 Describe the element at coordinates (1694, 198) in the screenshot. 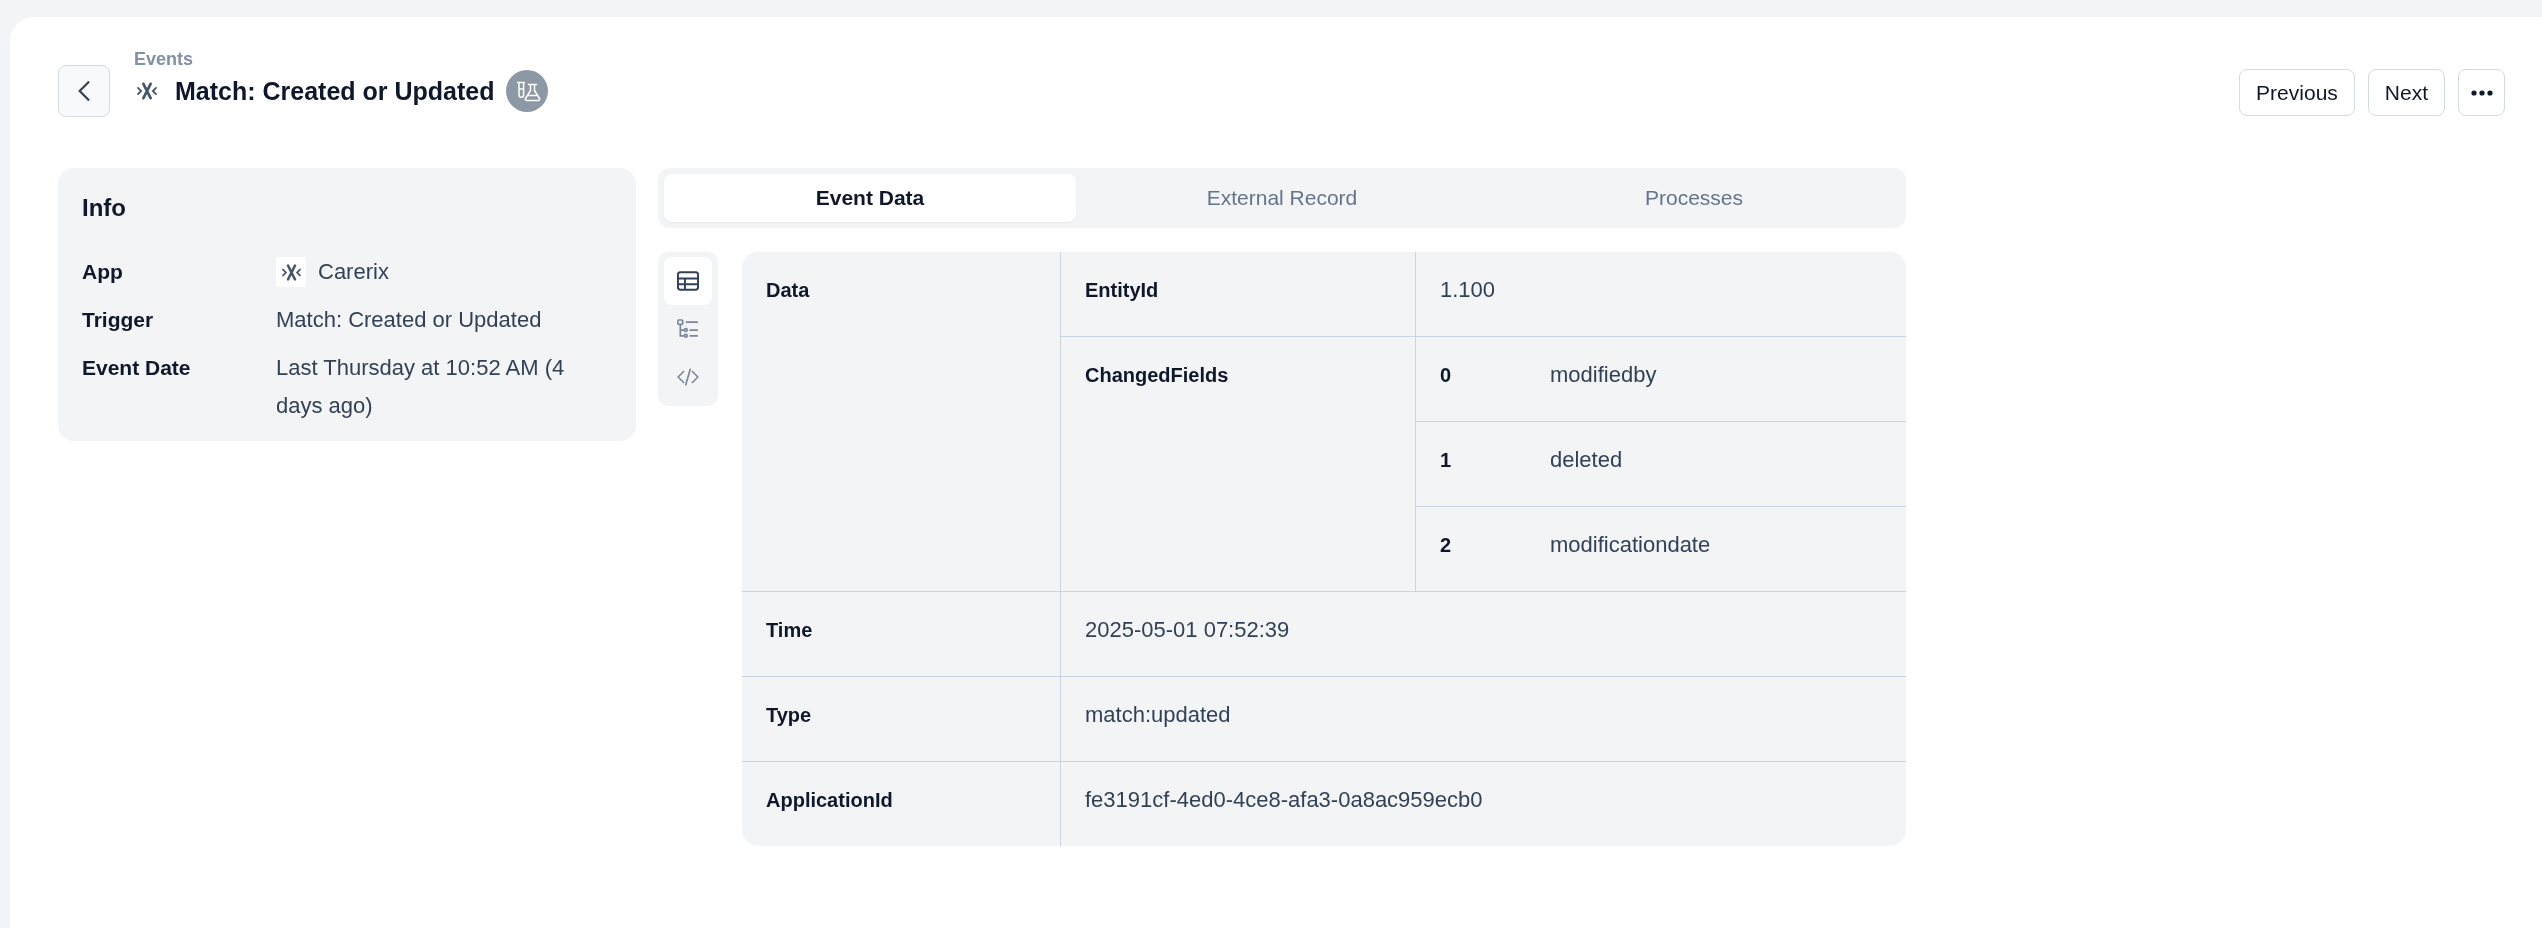

I see `tab: Processes` at that location.